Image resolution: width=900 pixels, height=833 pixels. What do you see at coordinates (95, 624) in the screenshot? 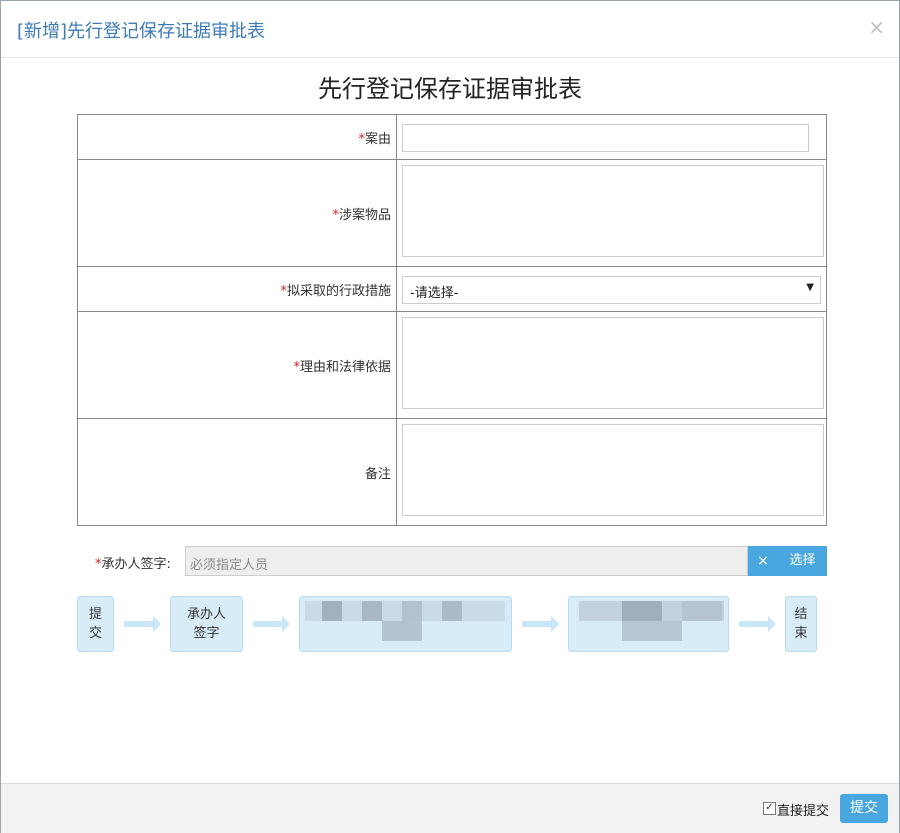
I see `flow-node-submit: 提 交` at bounding box center [95, 624].